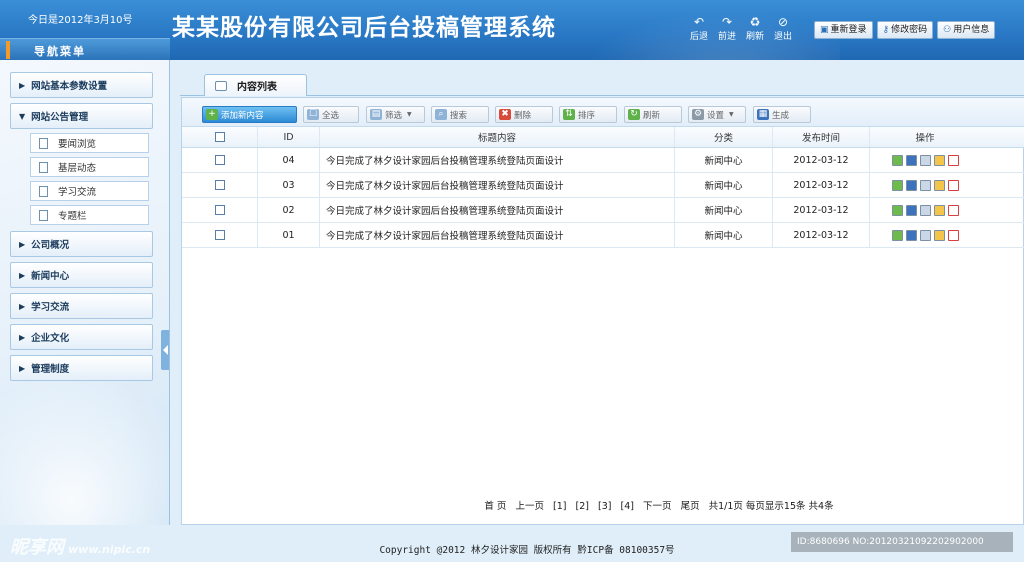  Describe the element at coordinates (698, 114) in the screenshot. I see `settings-icon: ⚙` at that location.